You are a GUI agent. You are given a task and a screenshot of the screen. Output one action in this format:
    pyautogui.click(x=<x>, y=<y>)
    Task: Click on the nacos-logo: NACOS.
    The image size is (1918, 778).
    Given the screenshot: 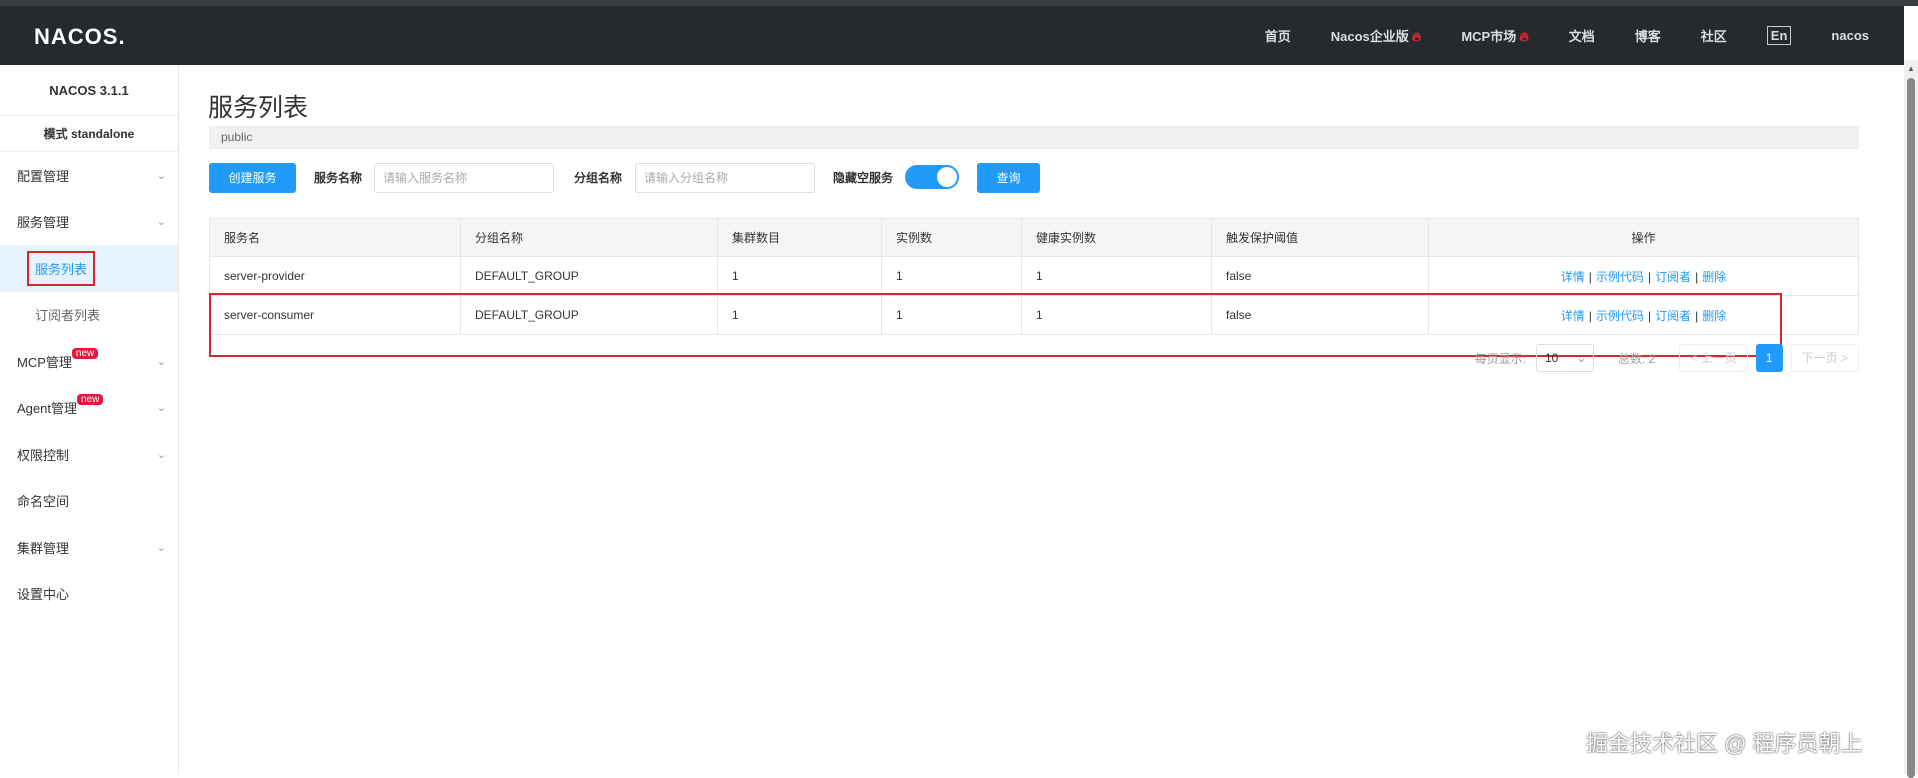 What is the action you would take?
    pyautogui.click(x=80, y=37)
    